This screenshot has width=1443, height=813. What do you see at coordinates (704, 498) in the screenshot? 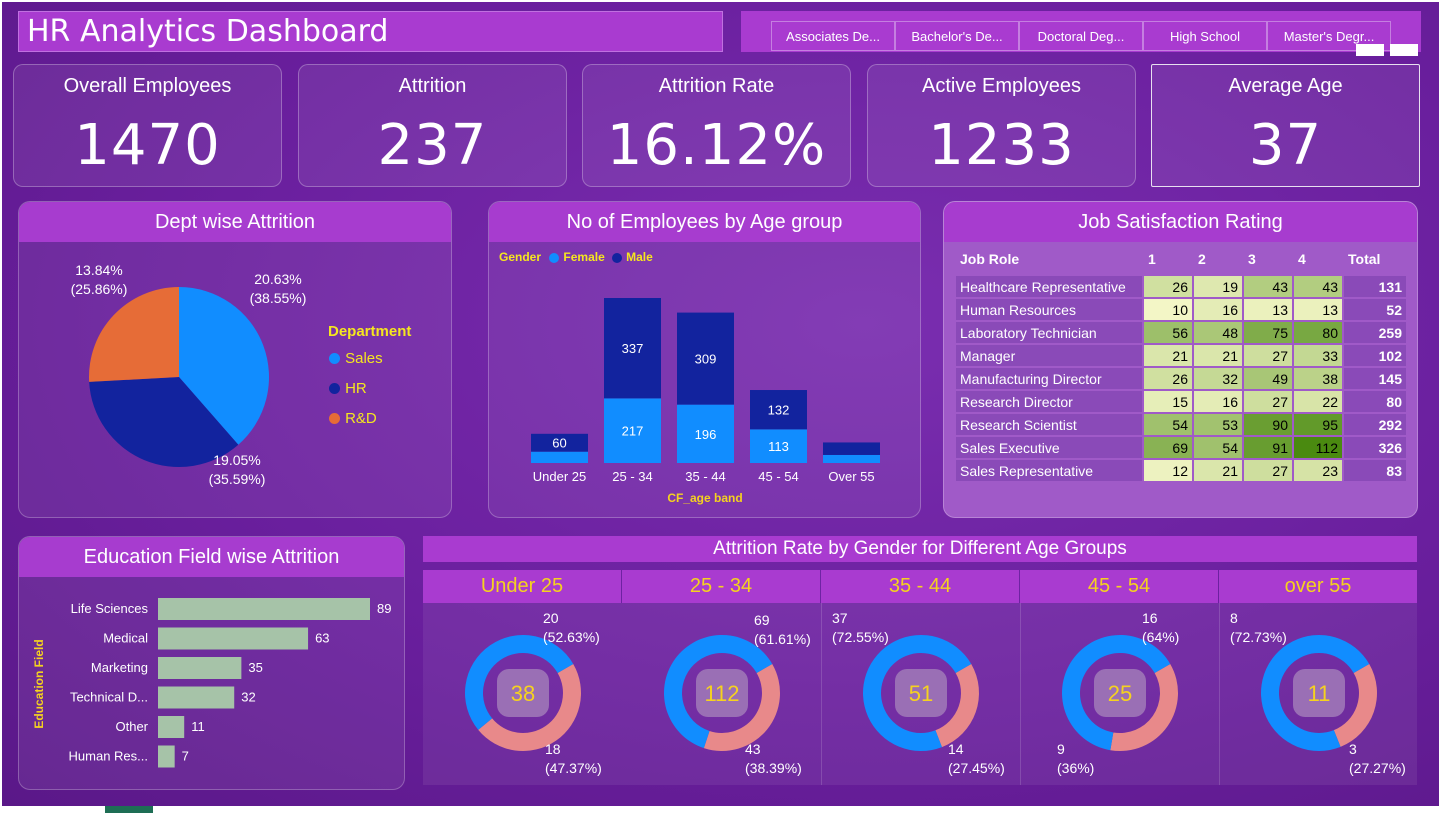
I see `x-axis-title: CF_age band` at bounding box center [704, 498].